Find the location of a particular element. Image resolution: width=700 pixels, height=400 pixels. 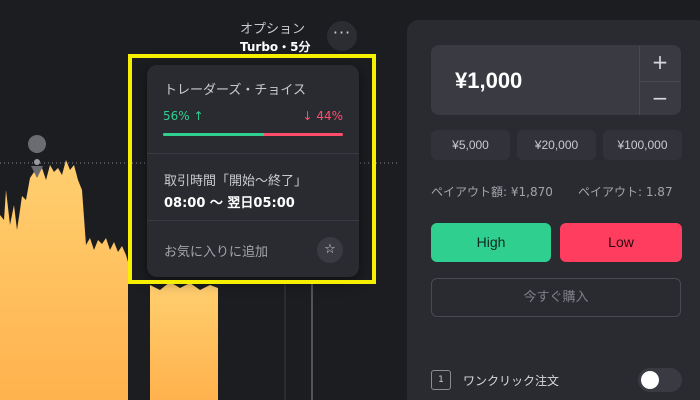

increase-amount-button: + is located at coordinates (660, 63).